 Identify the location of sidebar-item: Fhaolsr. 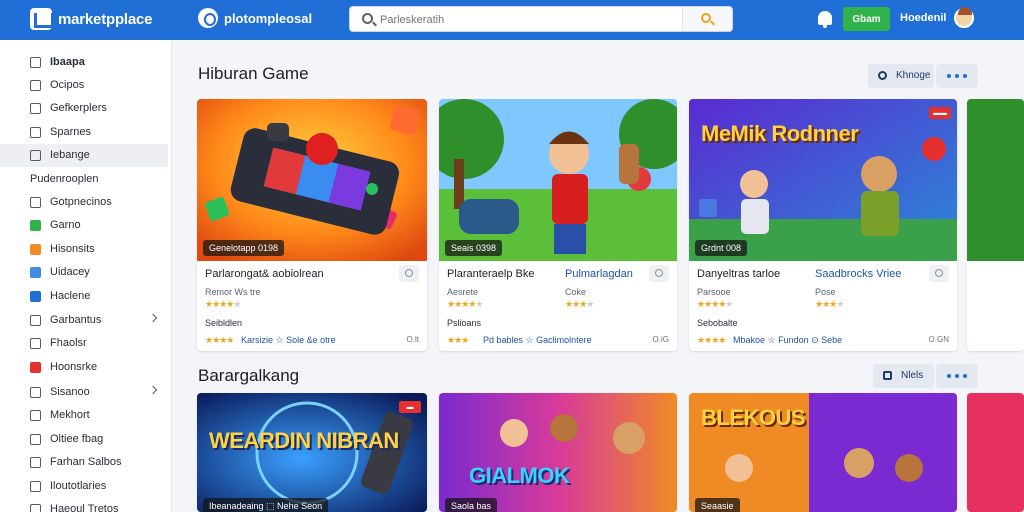
(84, 343).